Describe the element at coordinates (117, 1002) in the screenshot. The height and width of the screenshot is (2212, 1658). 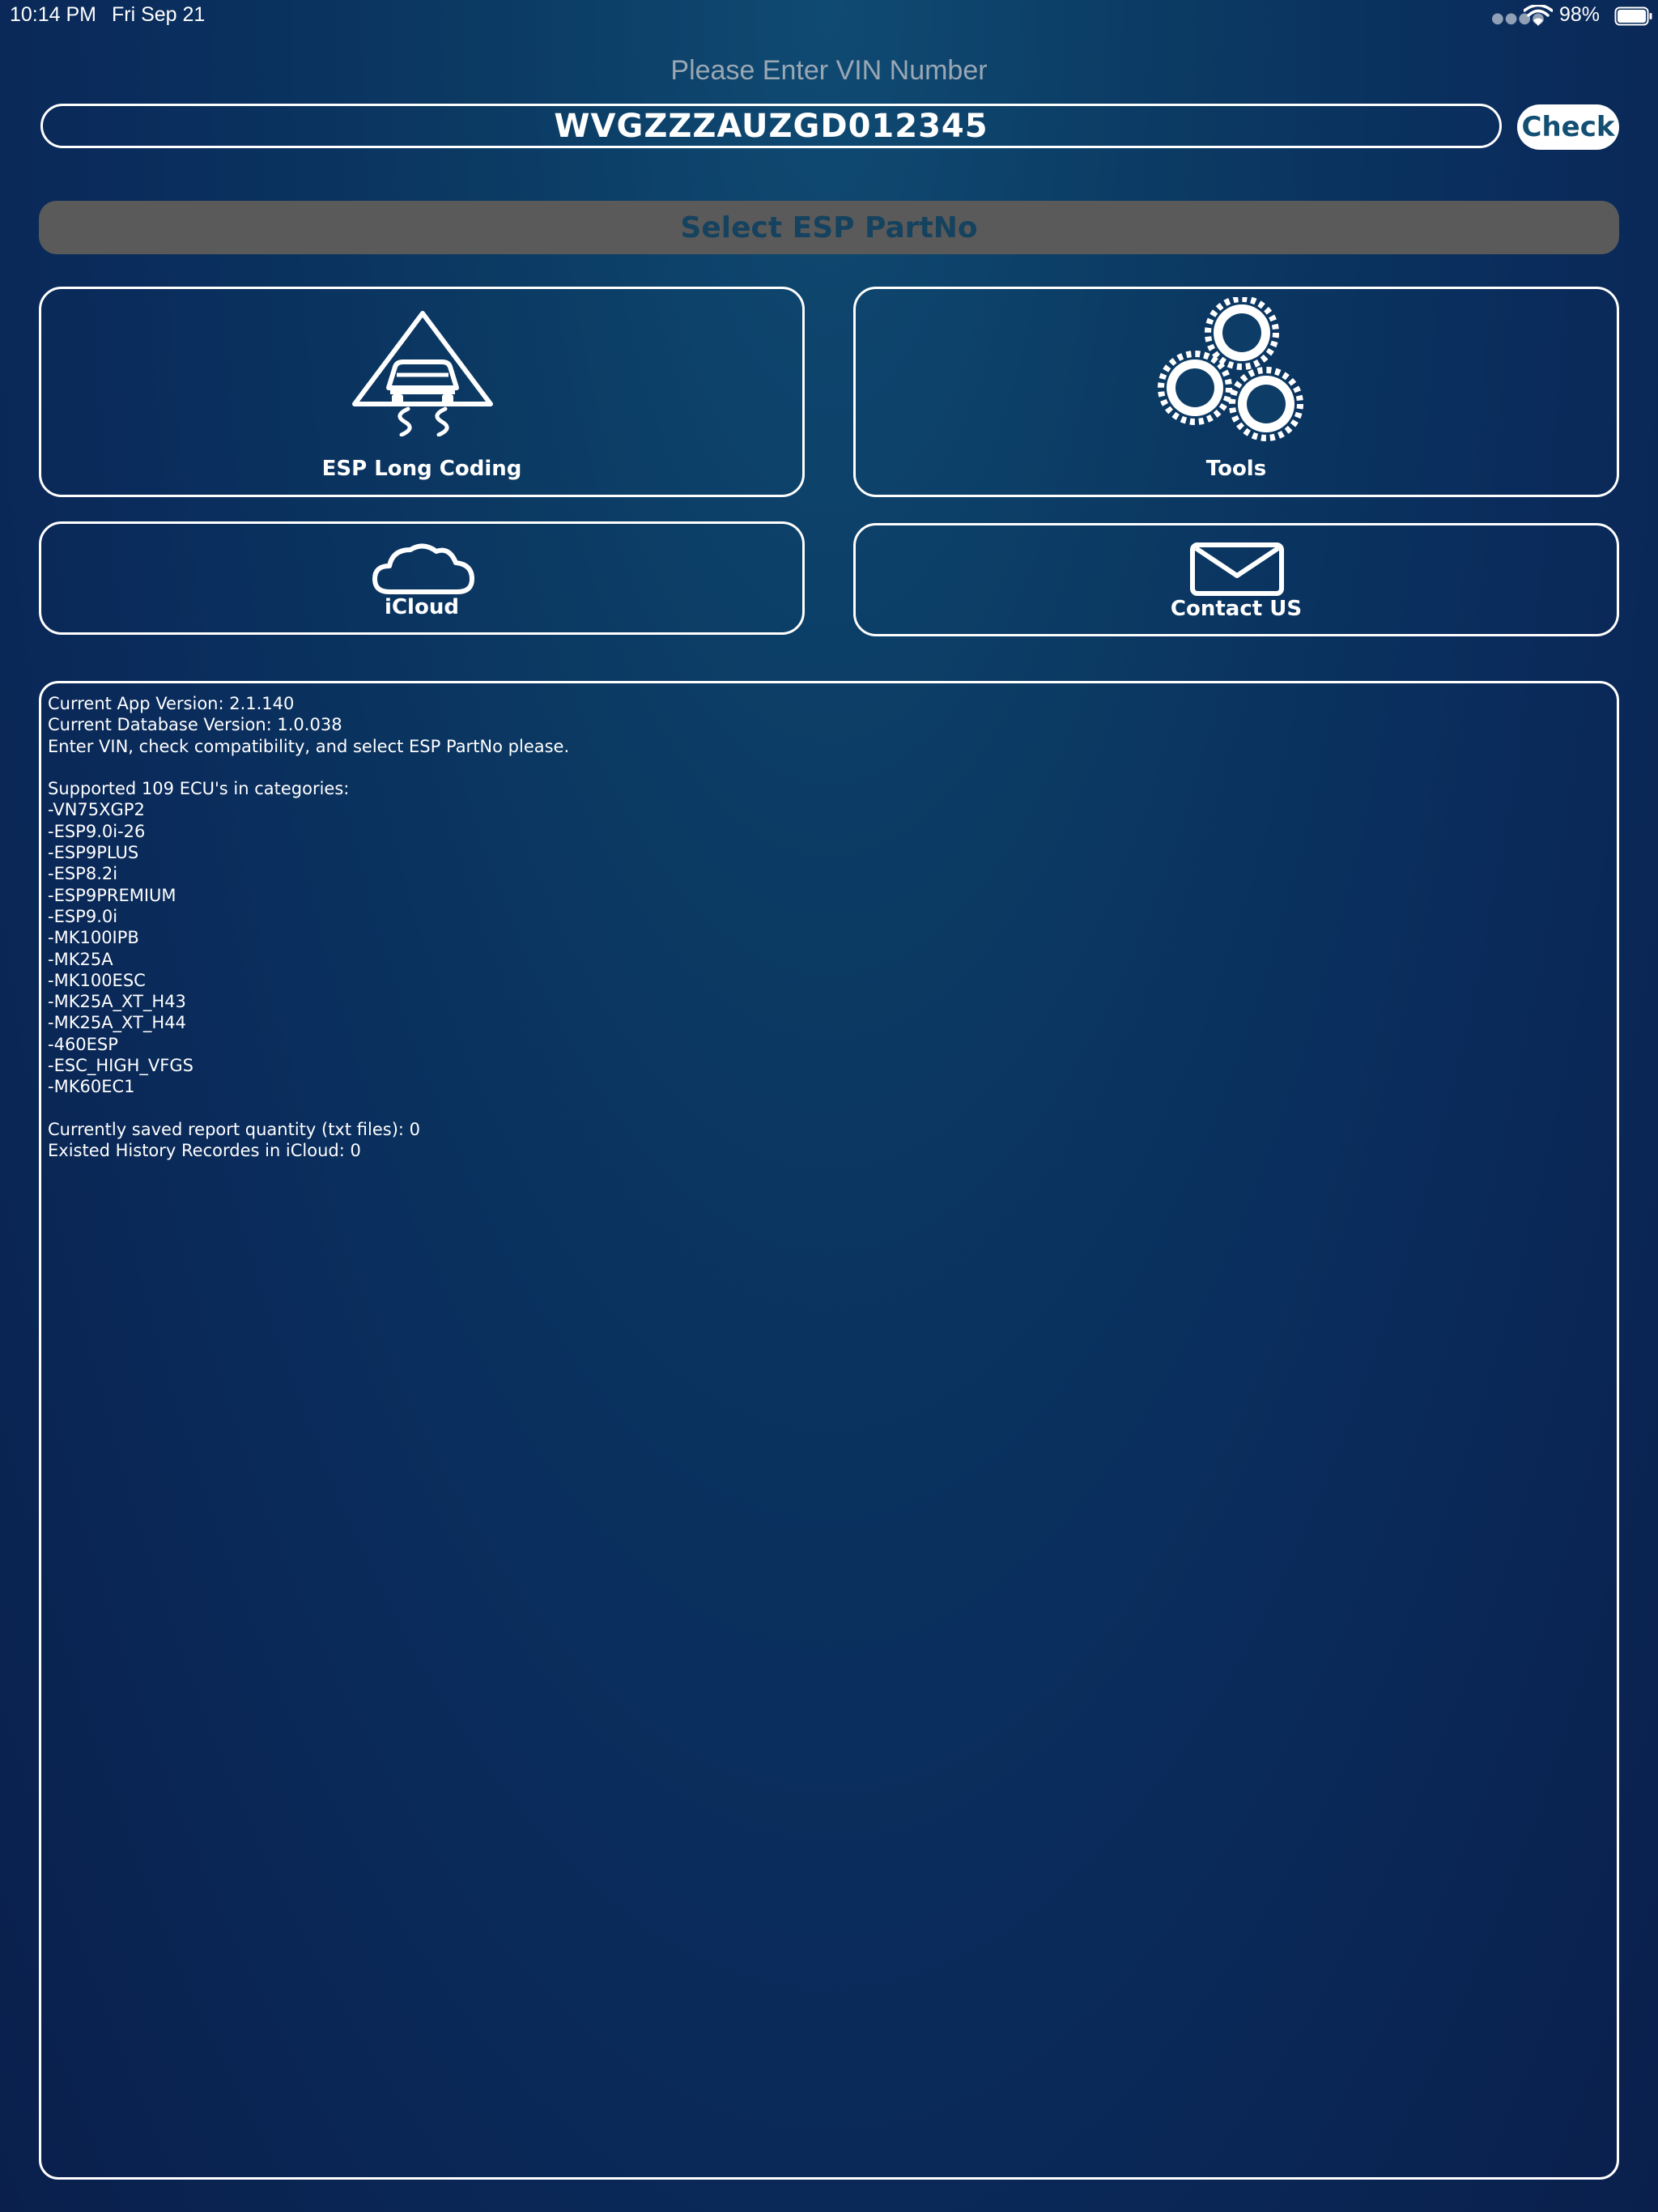
I see `info-line: -MK25A_XT_H43` at that location.